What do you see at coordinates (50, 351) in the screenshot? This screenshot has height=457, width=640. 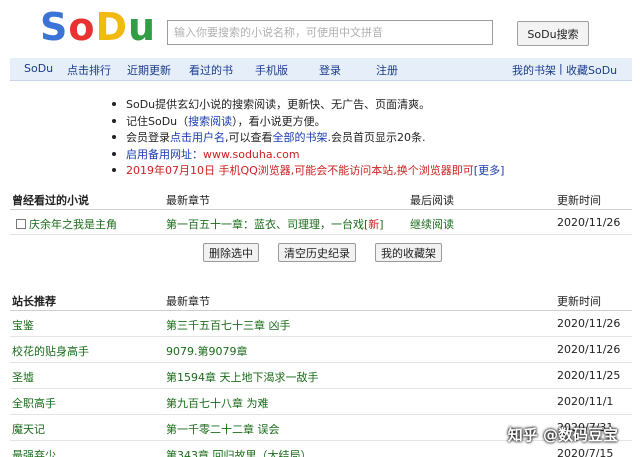 I see `book-title-link: 校花的贴身高手` at bounding box center [50, 351].